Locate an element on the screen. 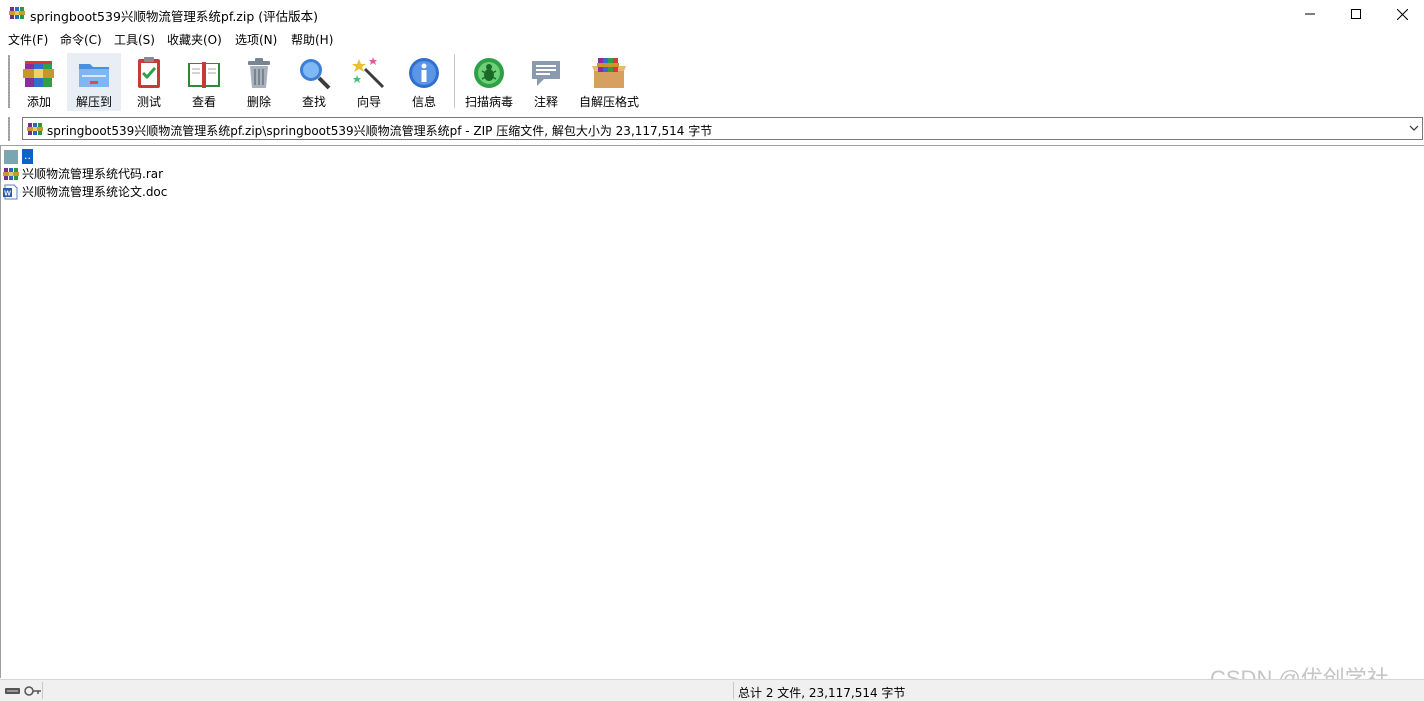 The image size is (1424, 701). close-button is located at coordinates (1401, 14).